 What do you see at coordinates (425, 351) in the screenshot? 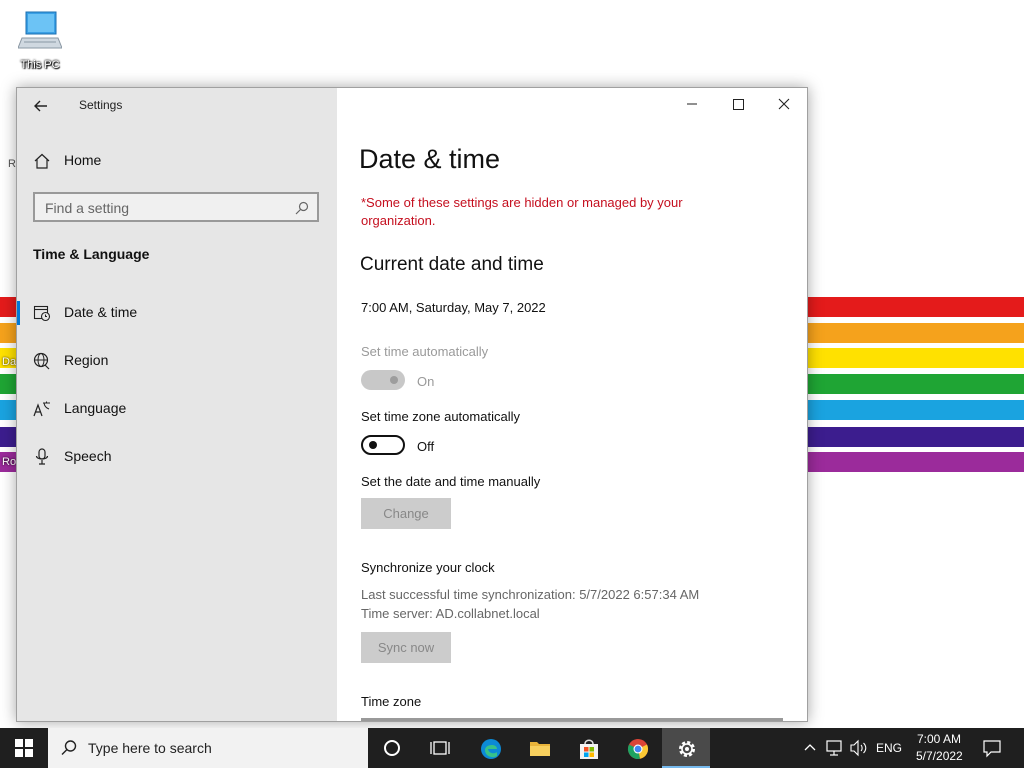
I see `set-time-auto-label: Set time automatically` at bounding box center [425, 351].